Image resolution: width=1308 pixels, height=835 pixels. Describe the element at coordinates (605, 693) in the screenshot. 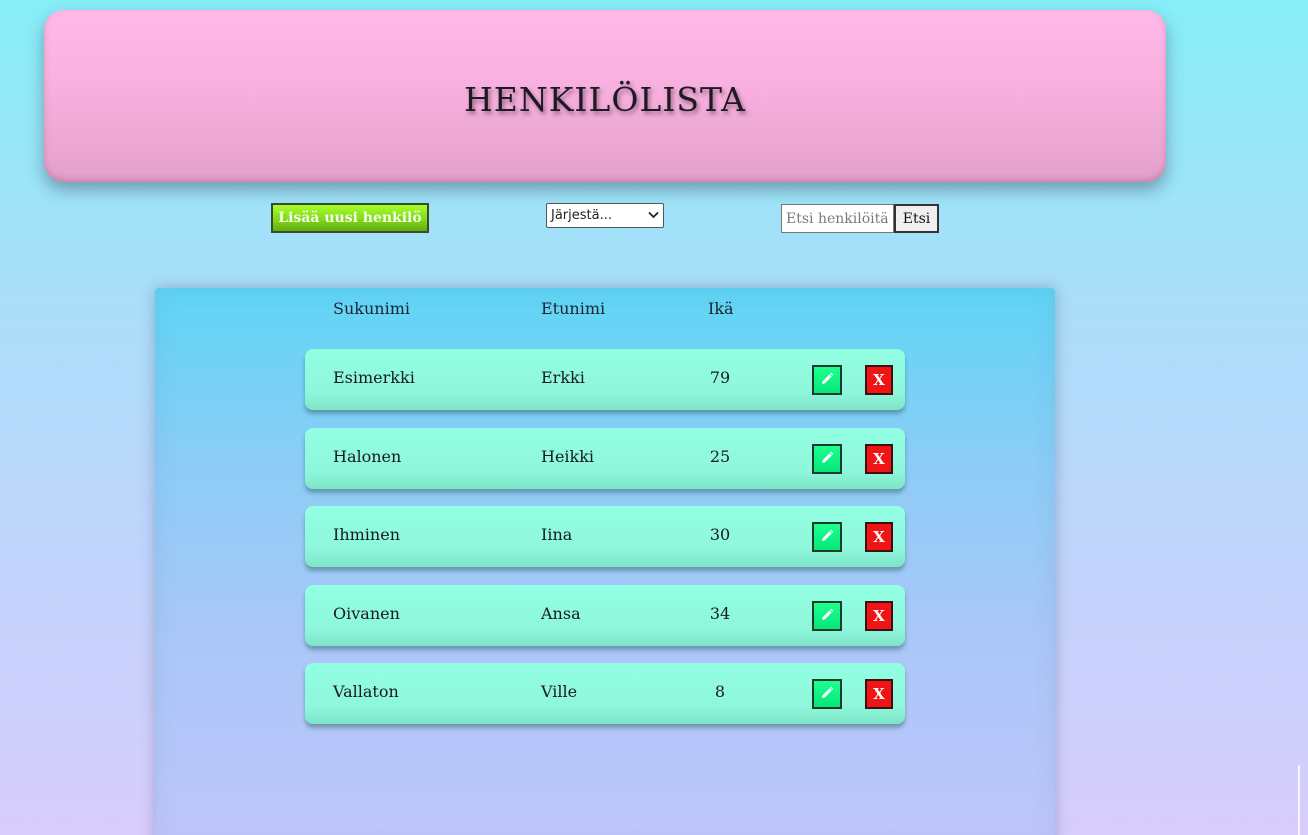

I see `person-row: Vallaton Ville 8 X` at that location.